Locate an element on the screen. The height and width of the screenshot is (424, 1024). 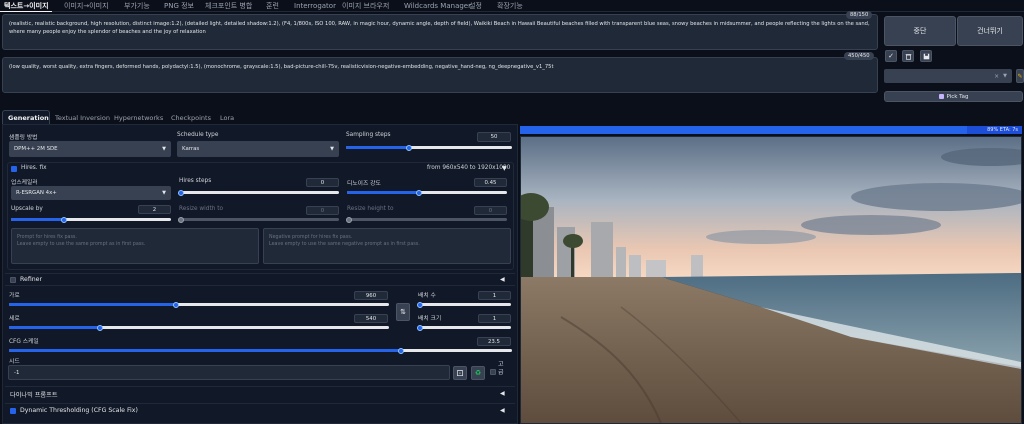
resize-height-slider is located at coordinates (427, 219).